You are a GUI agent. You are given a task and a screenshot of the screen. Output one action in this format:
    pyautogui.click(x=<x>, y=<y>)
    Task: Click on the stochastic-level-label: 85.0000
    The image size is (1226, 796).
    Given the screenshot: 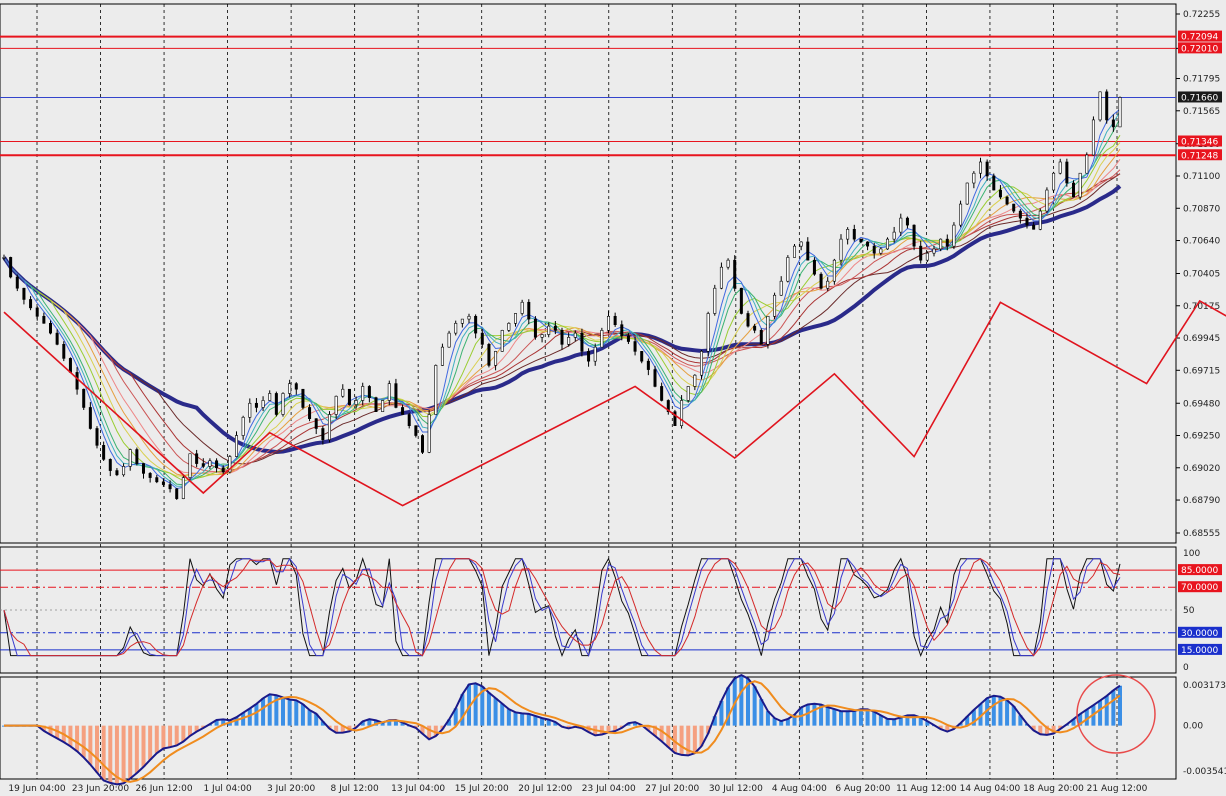 What is the action you would take?
    pyautogui.click(x=1199, y=571)
    